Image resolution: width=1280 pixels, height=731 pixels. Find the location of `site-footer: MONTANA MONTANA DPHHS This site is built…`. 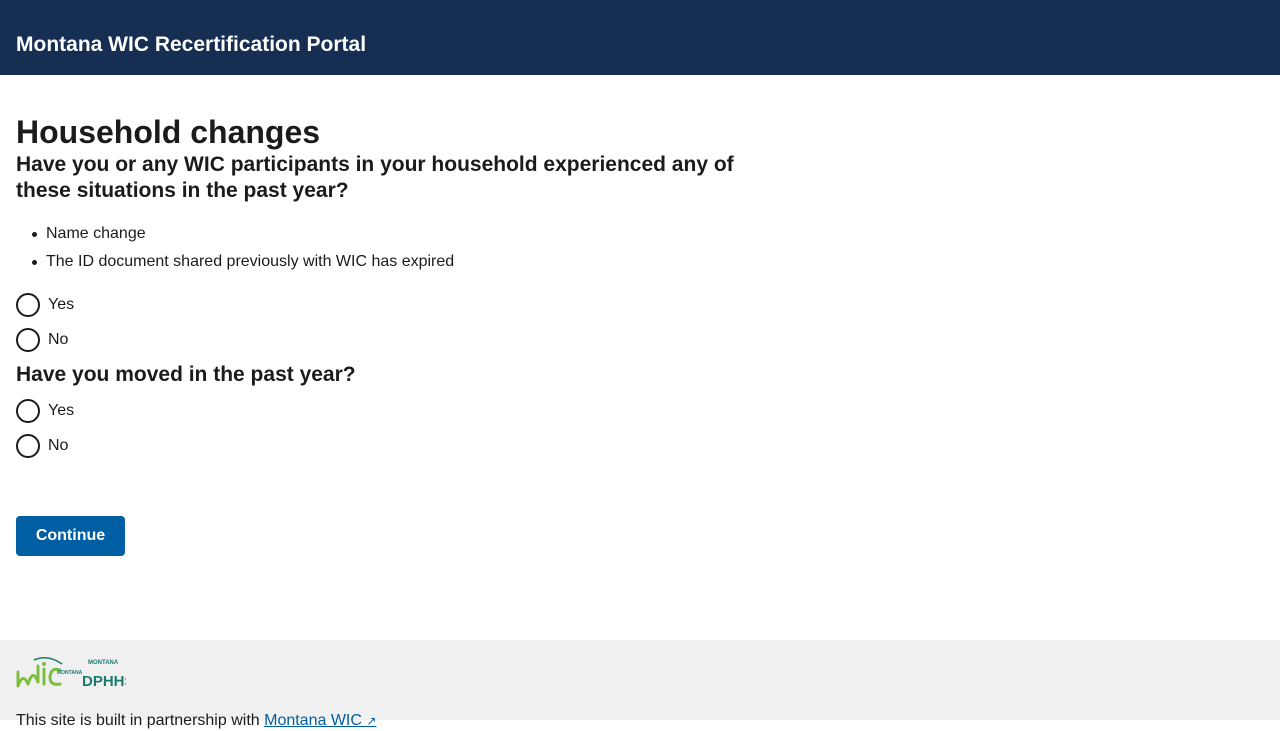

site-footer: MONTANA MONTANA DPHHS This site is built… is located at coordinates (640, 684).